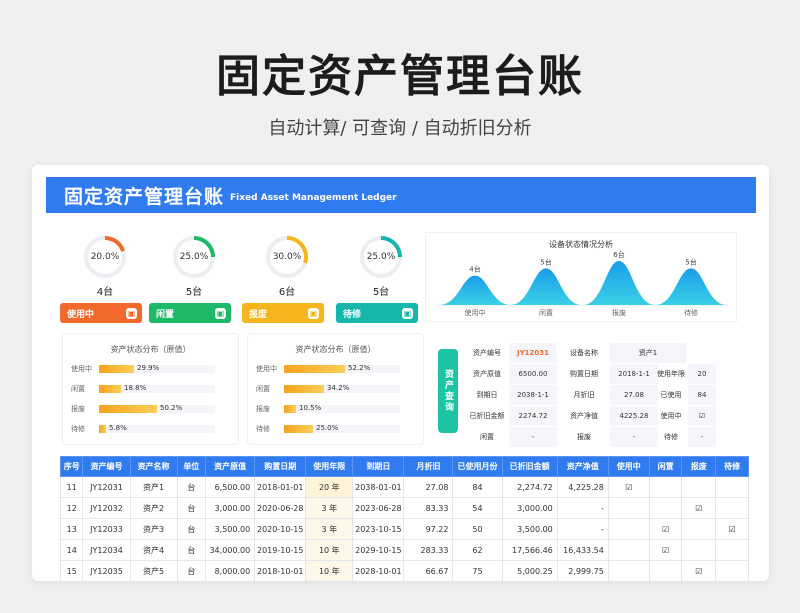 Image resolution: width=800 pixels, height=613 pixels. What do you see at coordinates (153, 550) in the screenshot?
I see `table-cell: 资产4` at bounding box center [153, 550].